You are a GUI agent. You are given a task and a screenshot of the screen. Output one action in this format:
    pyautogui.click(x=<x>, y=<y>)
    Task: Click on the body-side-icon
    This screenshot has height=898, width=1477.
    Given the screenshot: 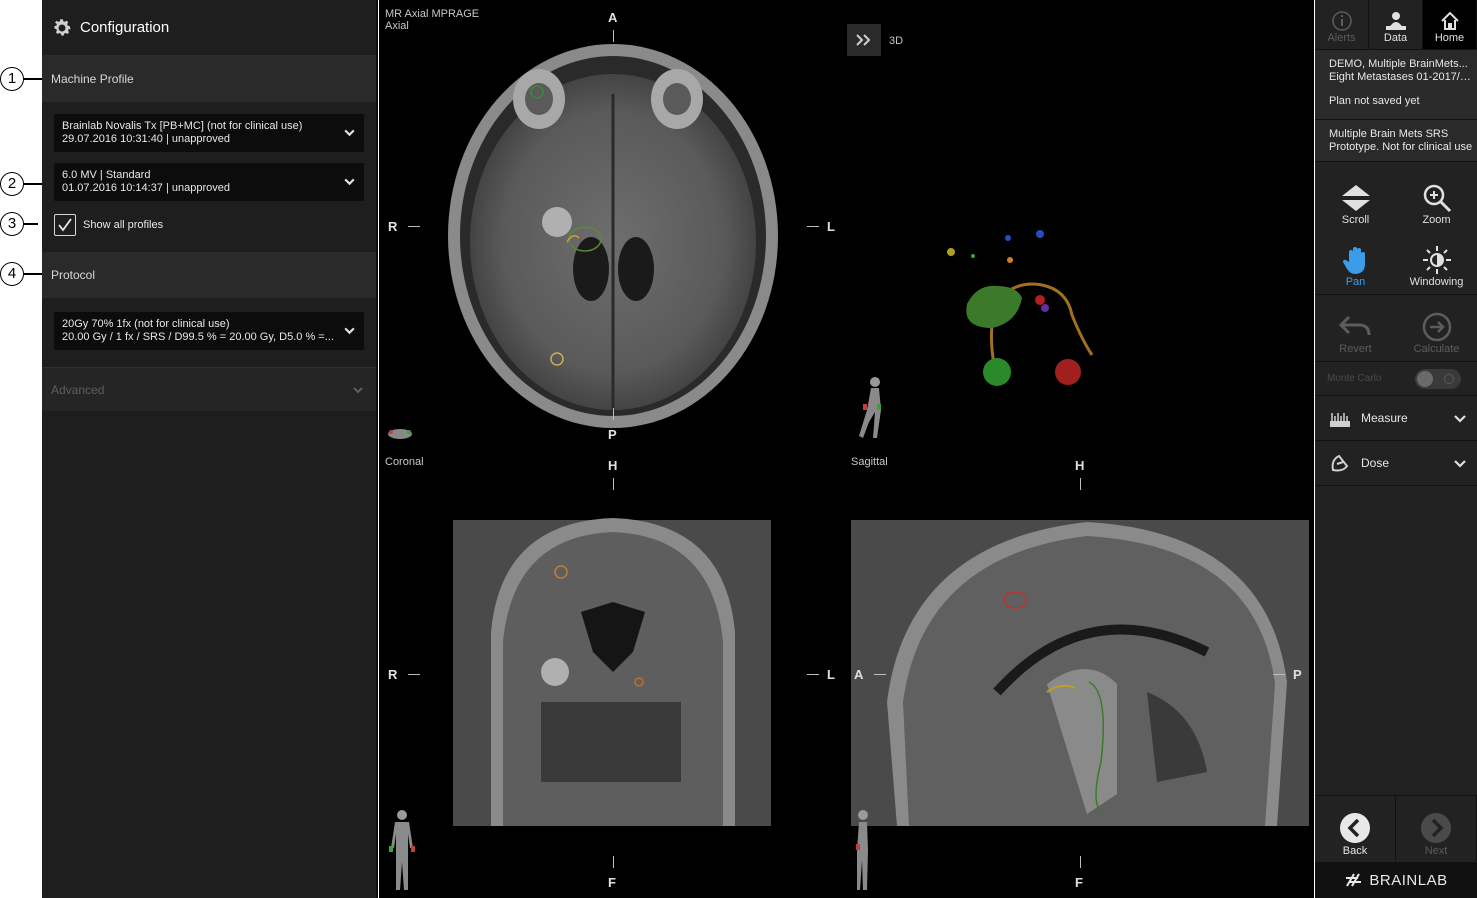 What is the action you would take?
    pyautogui.click(x=862, y=850)
    